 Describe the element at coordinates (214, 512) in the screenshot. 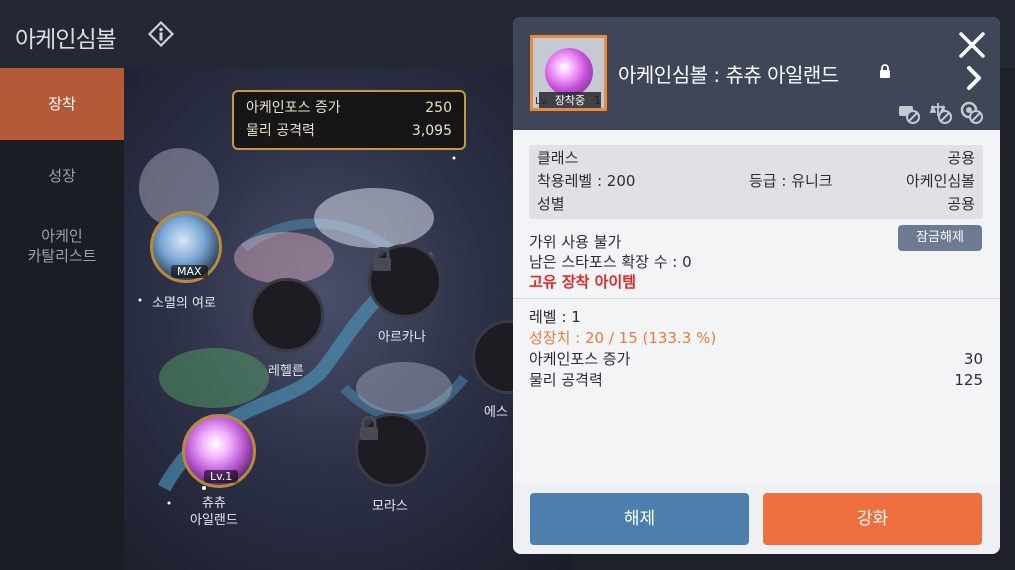

I see `node-label: 츄츄 아일랜드` at that location.